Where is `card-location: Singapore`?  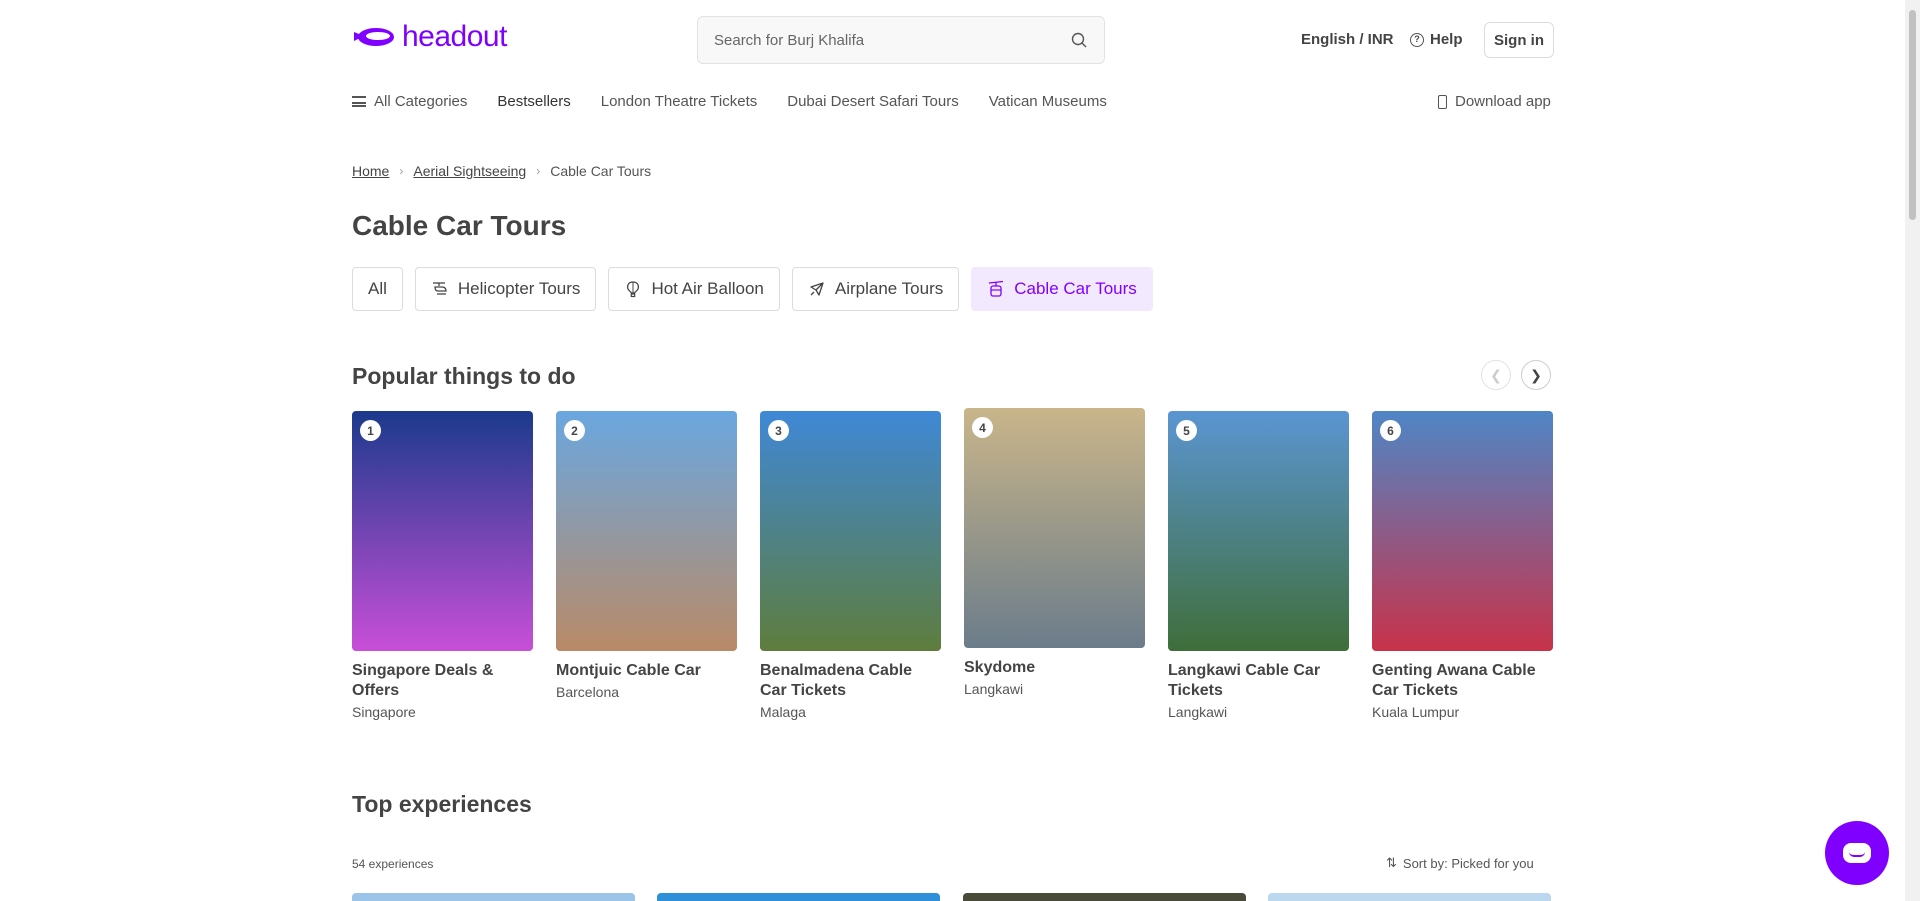 card-location: Singapore is located at coordinates (384, 712).